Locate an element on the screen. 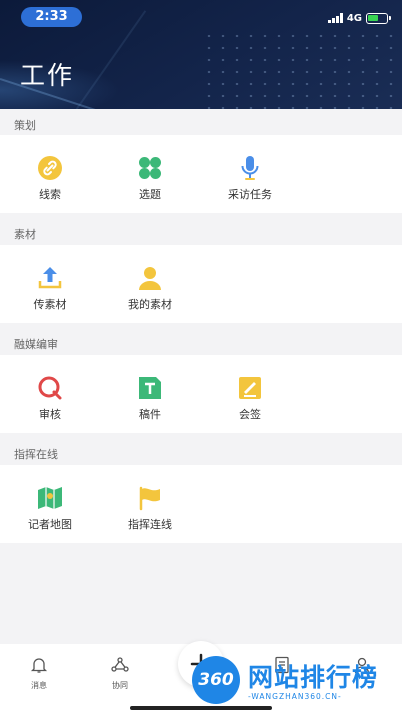  network-type: 4G is located at coordinates (354, 18).